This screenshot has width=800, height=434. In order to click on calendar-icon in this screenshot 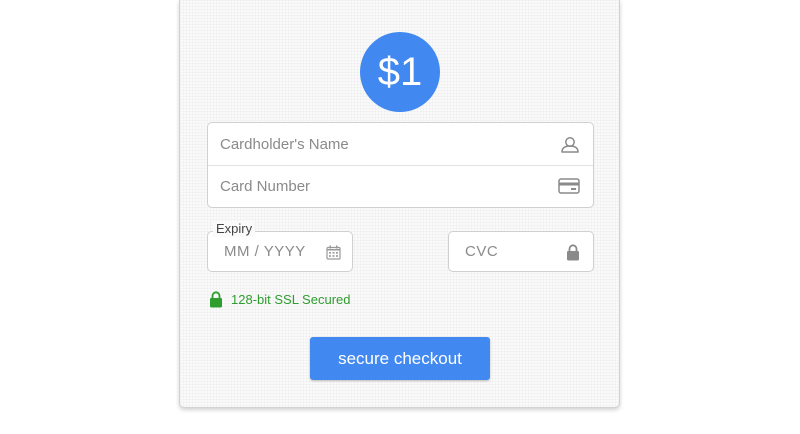, I will do `click(333, 252)`.